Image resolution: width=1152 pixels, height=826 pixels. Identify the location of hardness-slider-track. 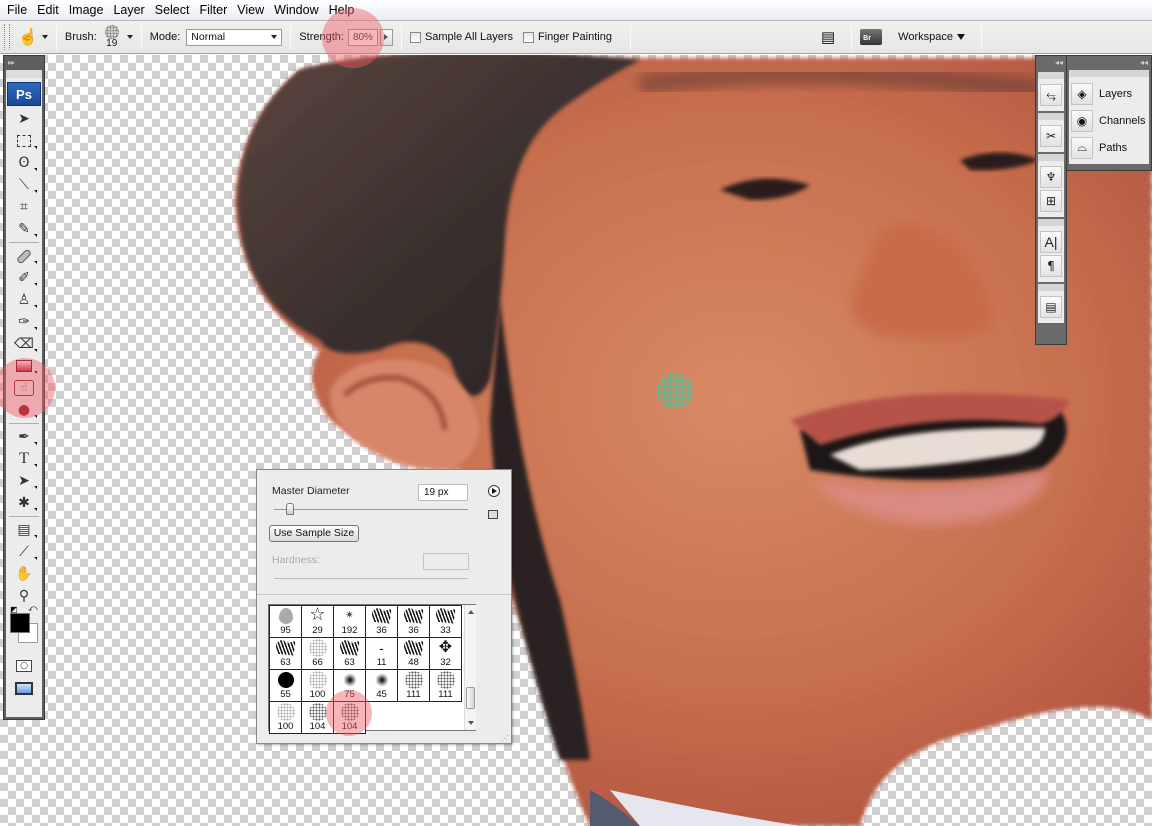
(371, 578).